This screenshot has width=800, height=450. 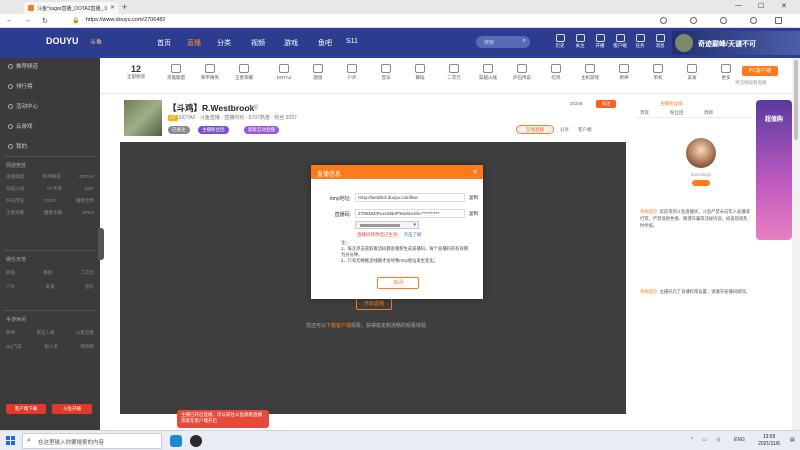 What do you see at coordinates (50, 333) in the screenshot?
I see `sidebar-row: 原神 第五人格 火影忍者` at bounding box center [50, 333].